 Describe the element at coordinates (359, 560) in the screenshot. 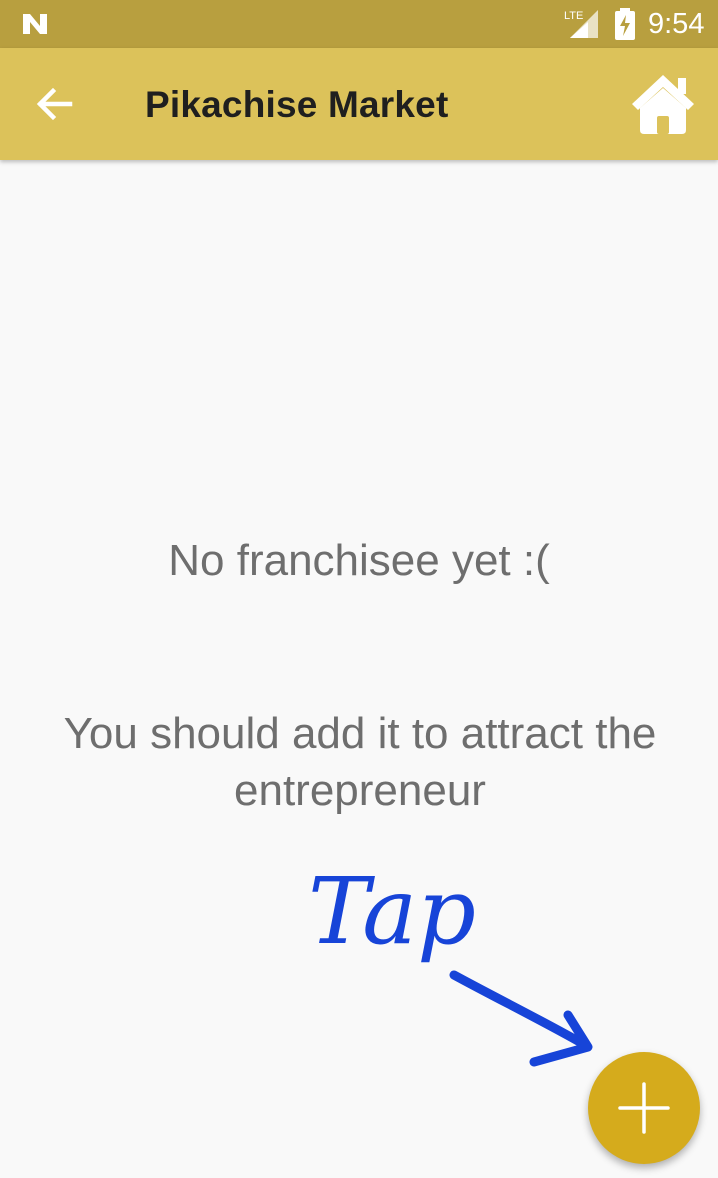

I see `empty-state-title: No franchisee yet :(` at that location.